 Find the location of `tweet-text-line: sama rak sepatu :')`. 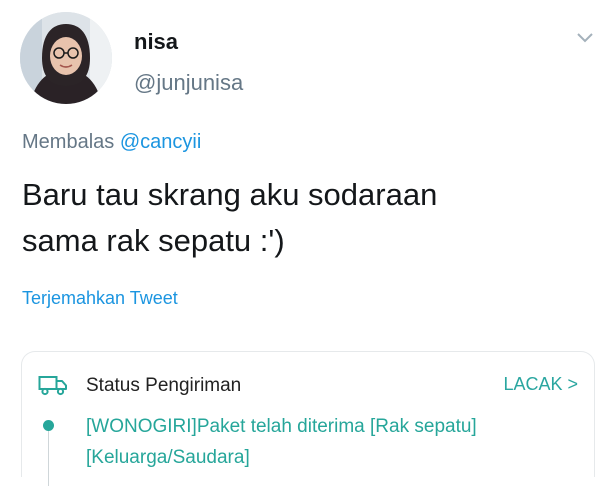

tweet-text-line: sama rak sepatu :') is located at coordinates (153, 240).